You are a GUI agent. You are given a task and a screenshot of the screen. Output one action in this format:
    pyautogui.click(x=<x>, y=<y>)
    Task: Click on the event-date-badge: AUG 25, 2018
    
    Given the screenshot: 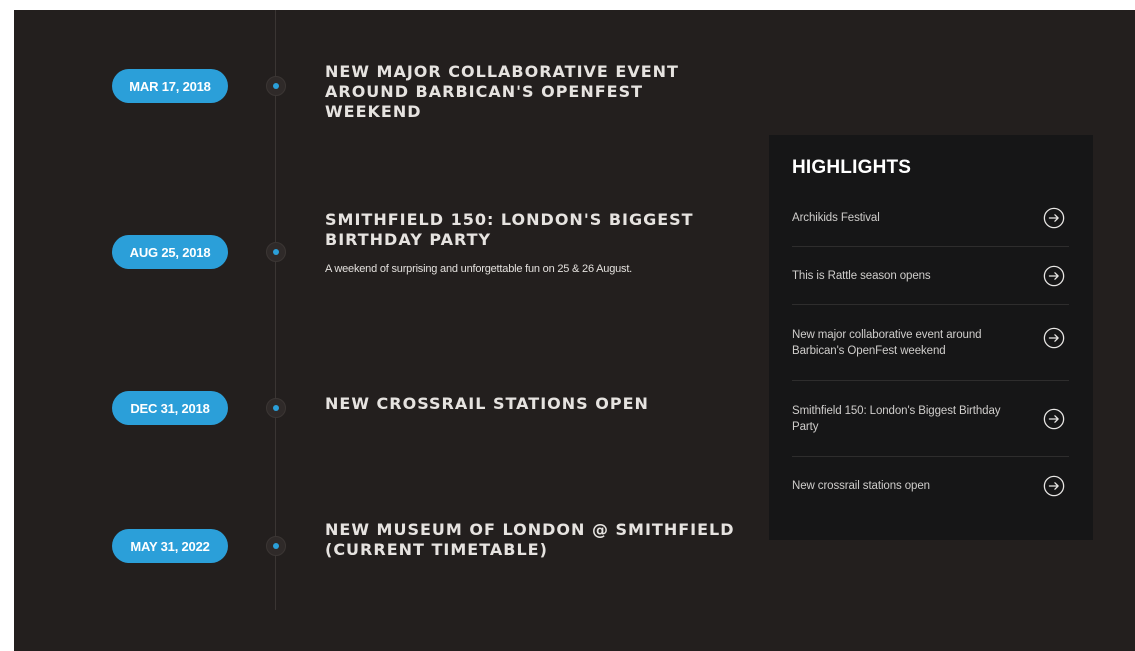 What is the action you would take?
    pyautogui.click(x=170, y=252)
    